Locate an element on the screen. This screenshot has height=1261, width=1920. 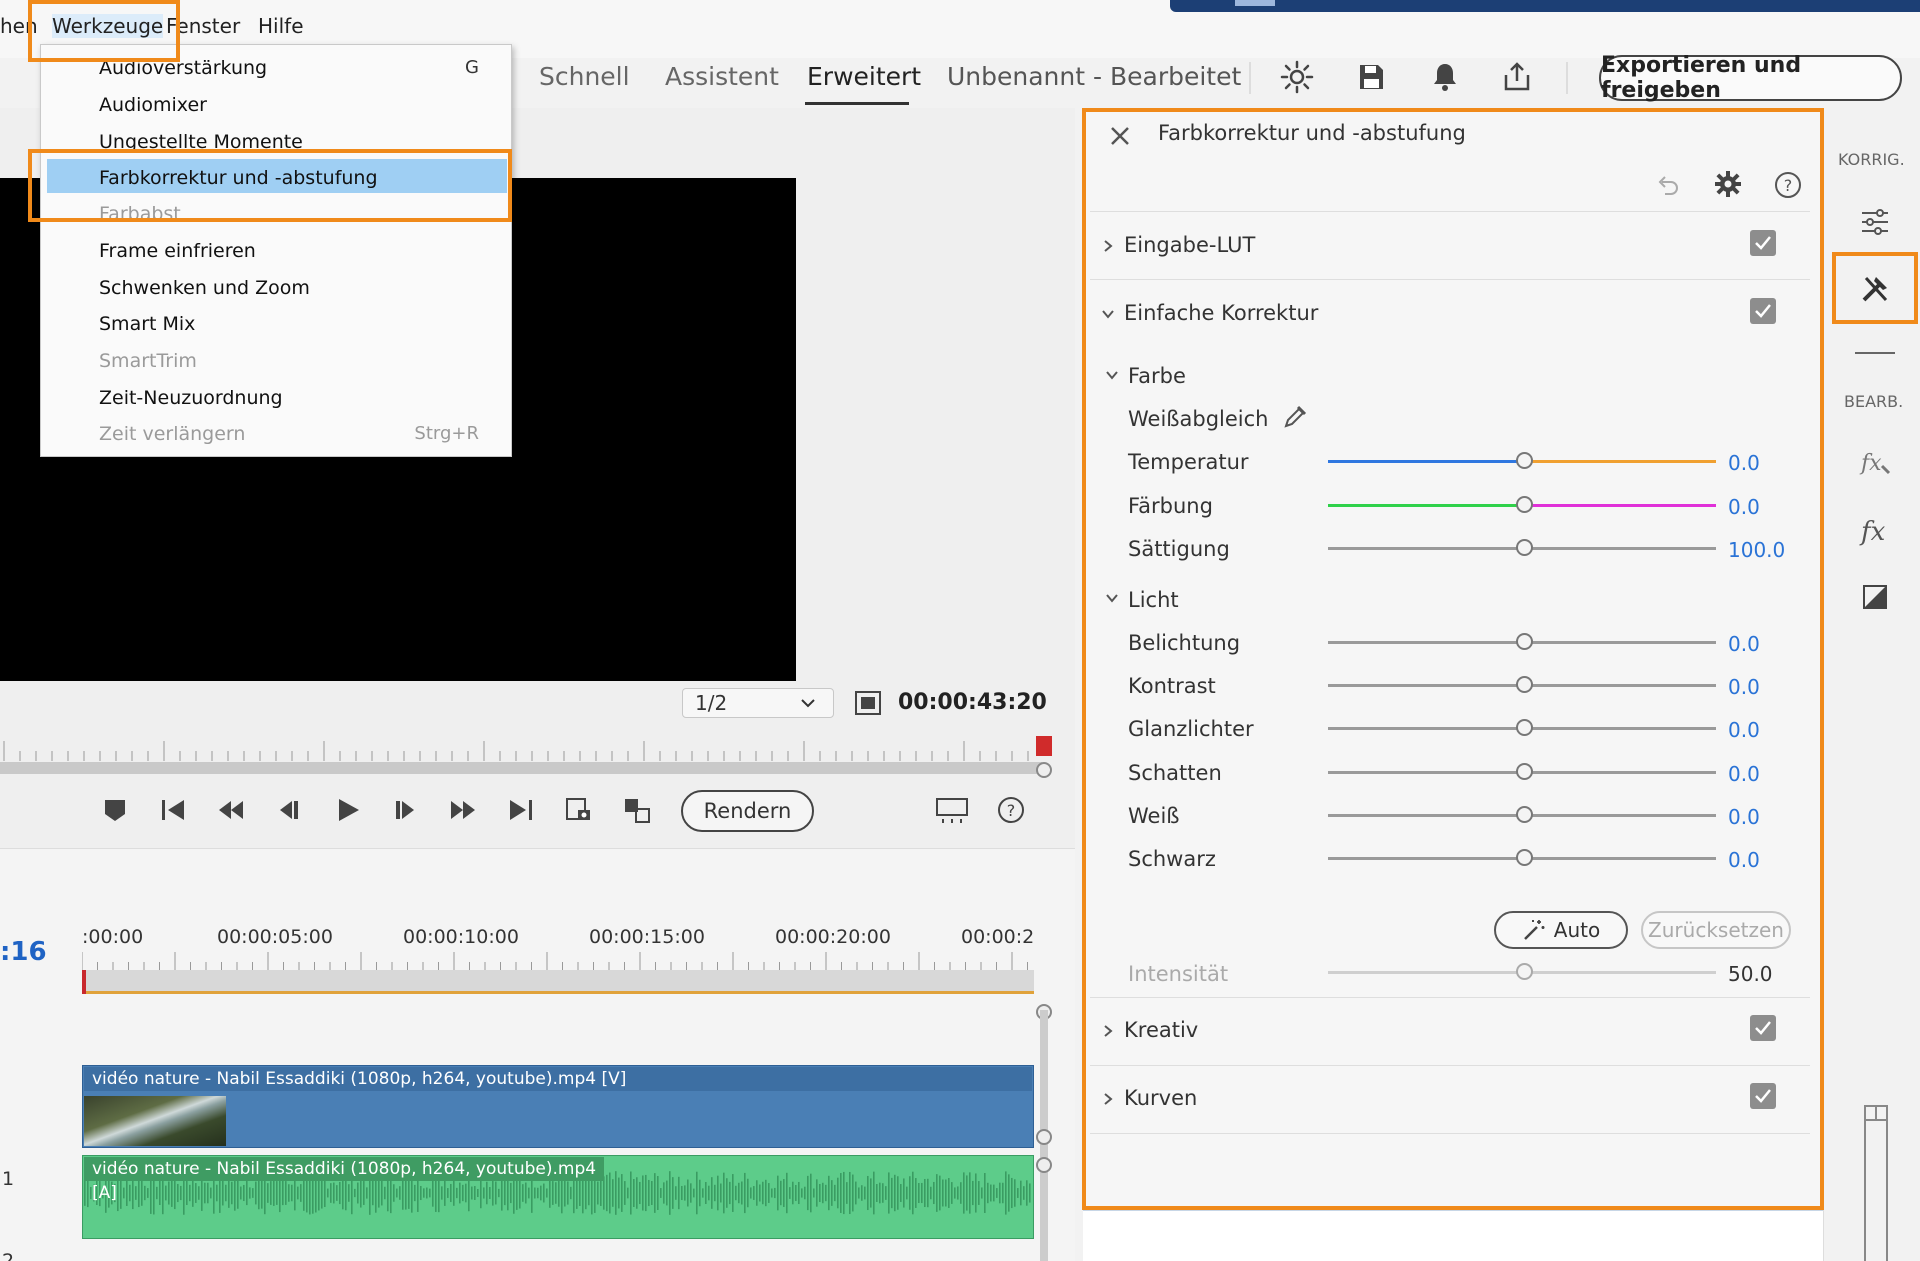
menu-item-frame-einfrieren: Frame einfrieren is located at coordinates (177, 251).